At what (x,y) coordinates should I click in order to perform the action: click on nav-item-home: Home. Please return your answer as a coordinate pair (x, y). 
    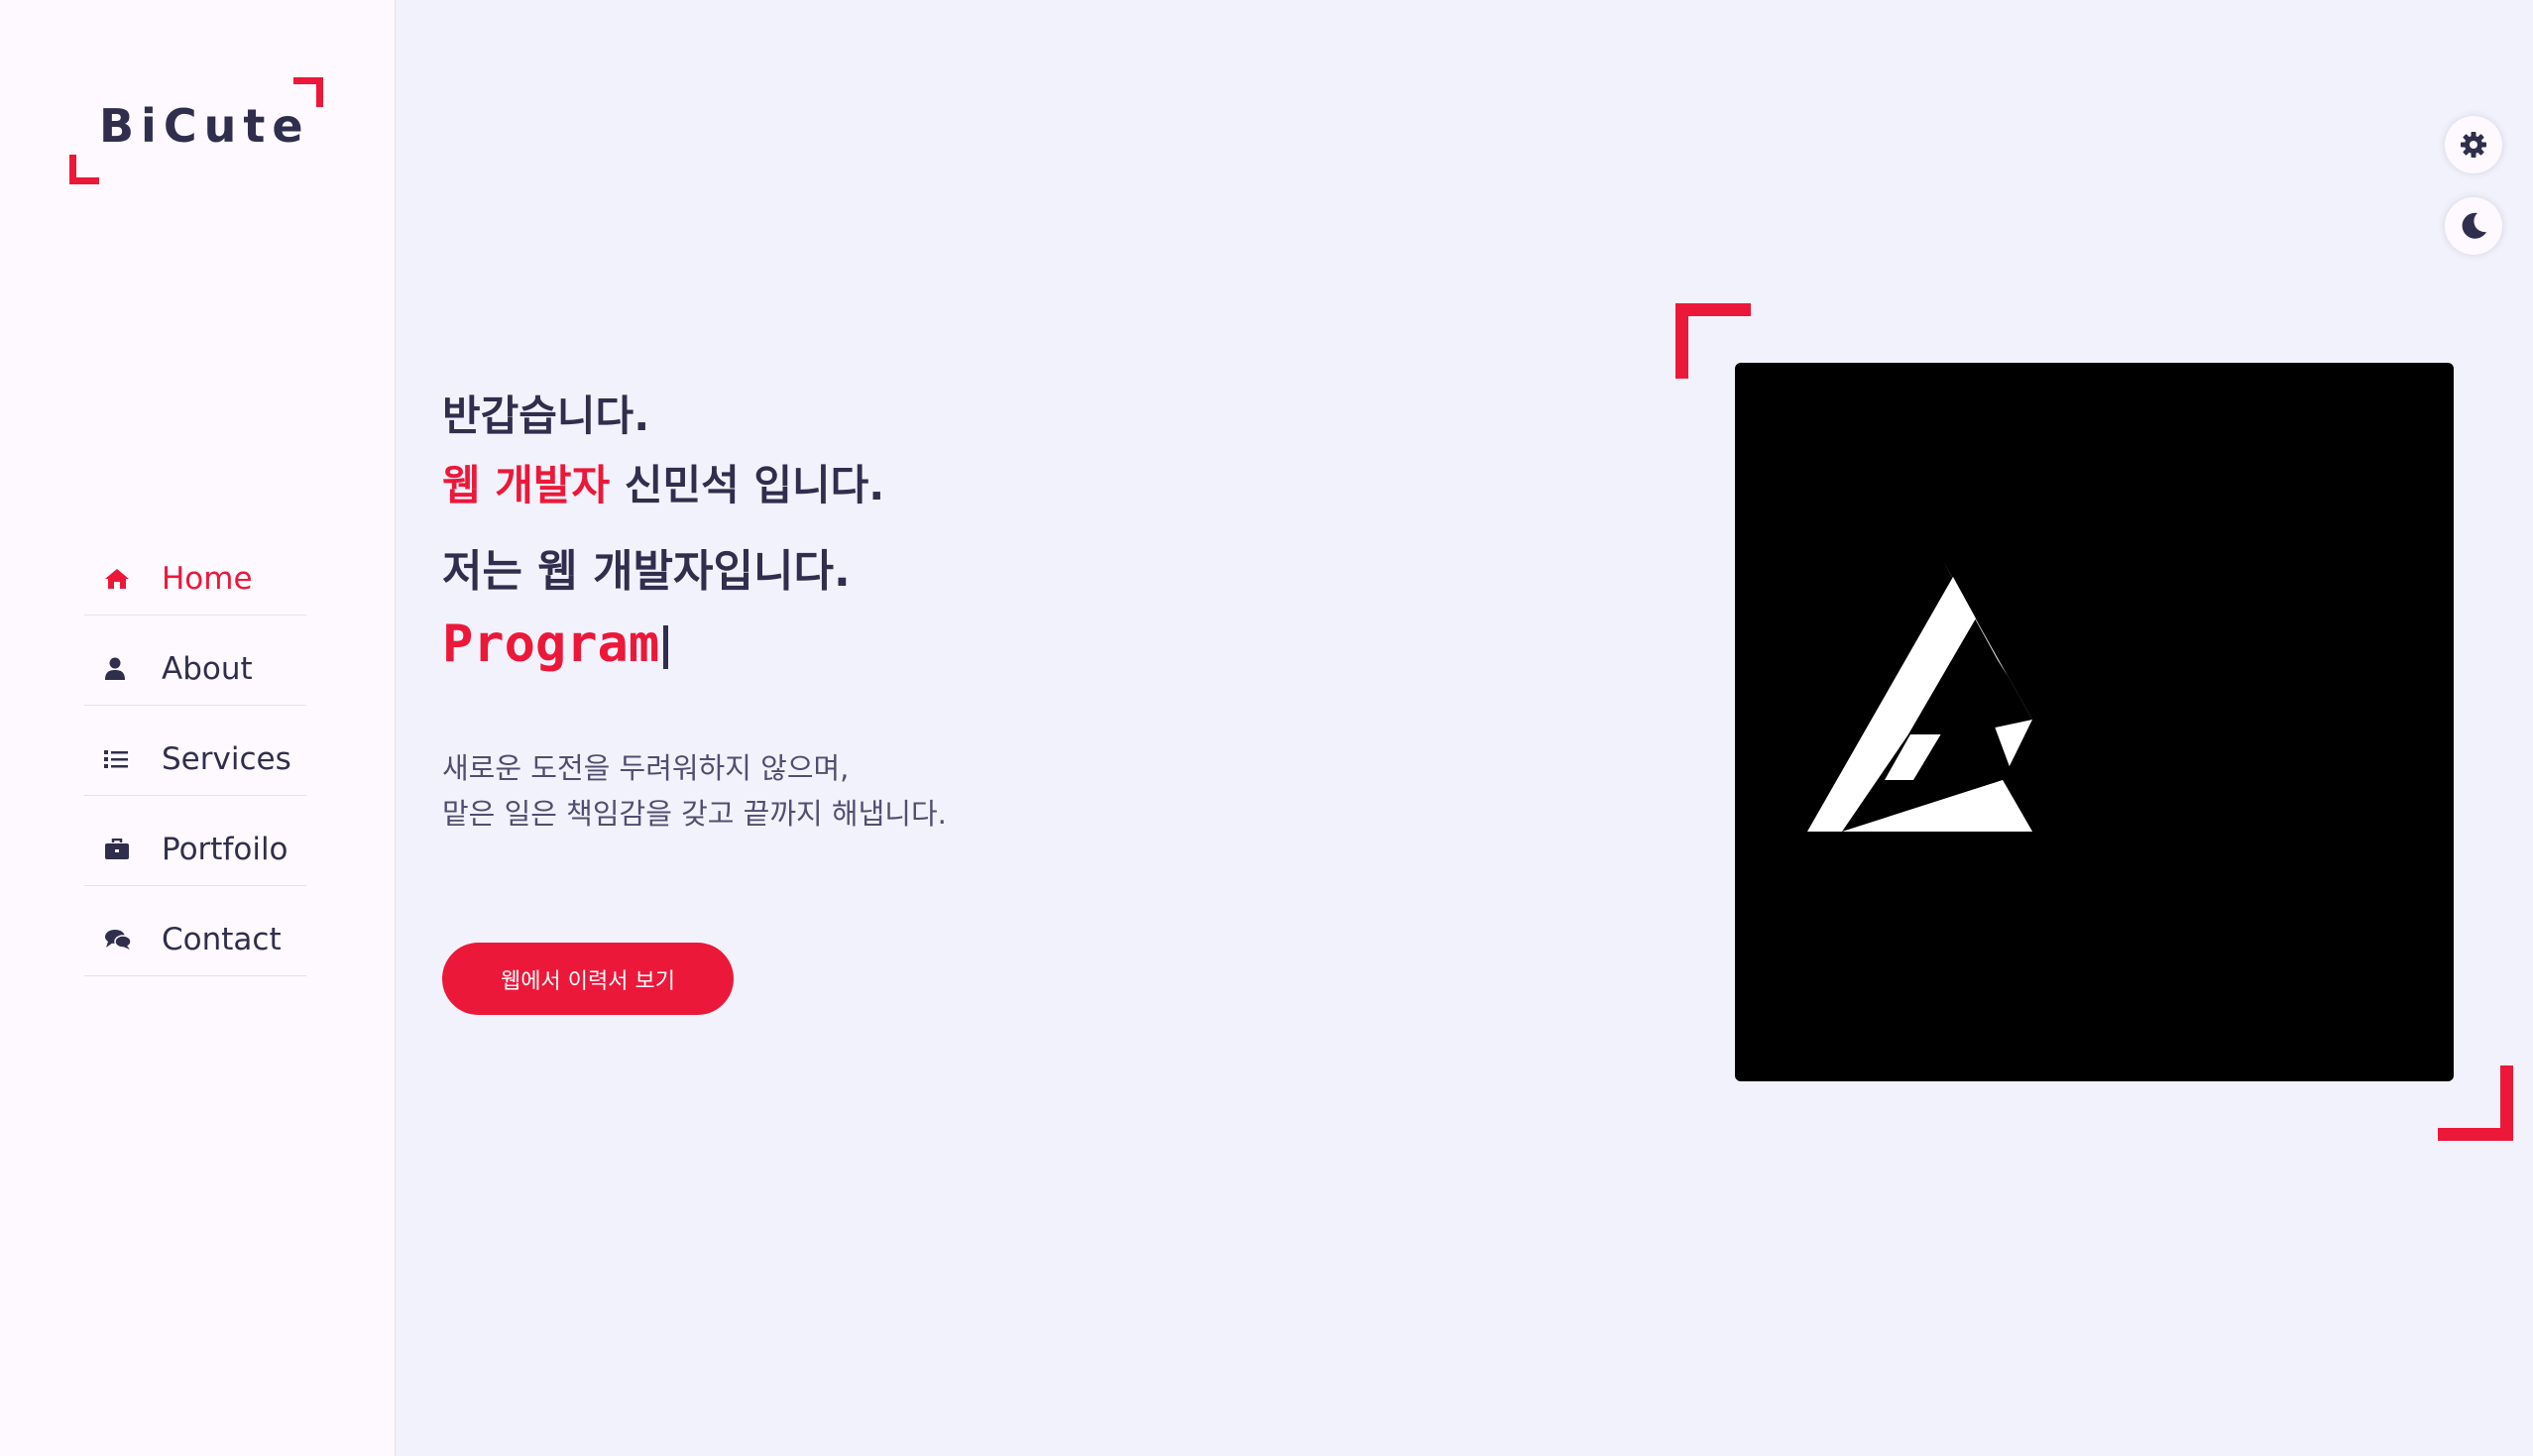
    Looking at the image, I should click on (195, 570).